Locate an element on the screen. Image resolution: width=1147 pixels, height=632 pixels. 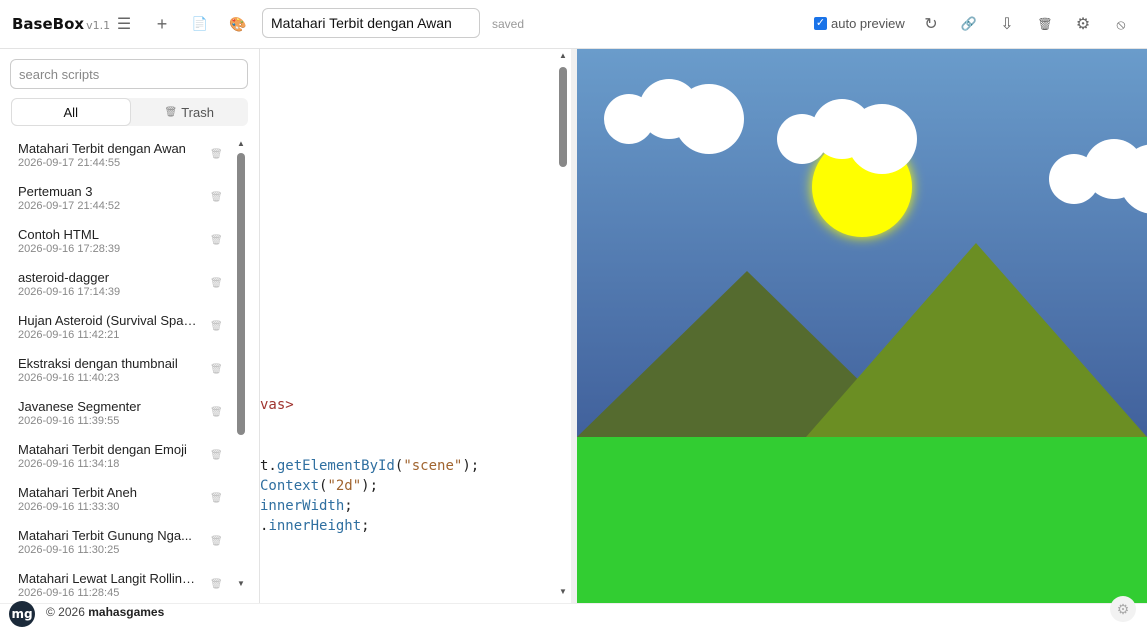
list-item: Contoh HTML 2026-09-16 17:28:39 🗑 is located at coordinates (117, 244).